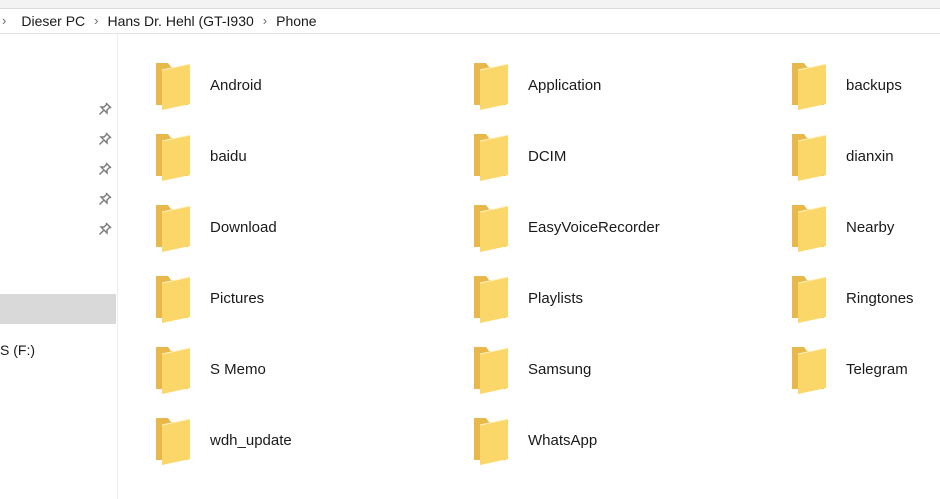 The height and width of the screenshot is (499, 940). I want to click on breadcrumb-phone: Phone, so click(296, 21).